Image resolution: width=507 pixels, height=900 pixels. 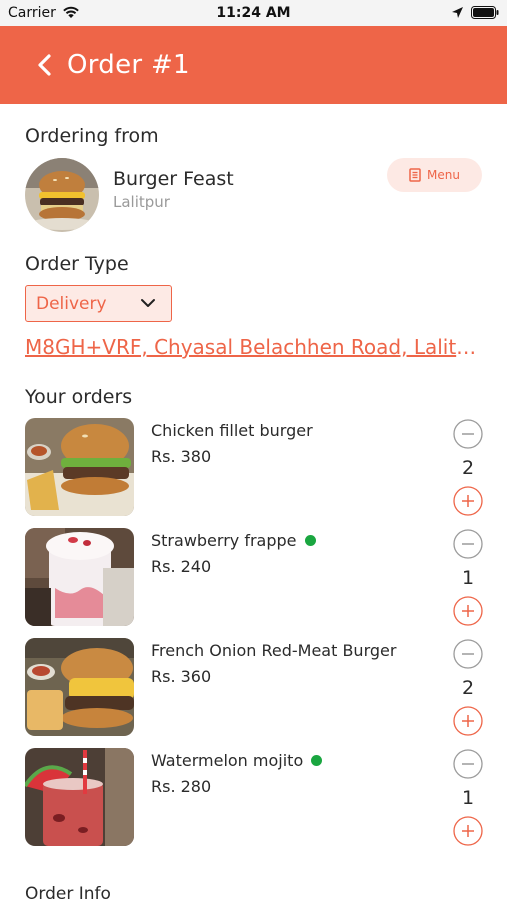 I want to click on item-name-row: Chicken fillet burger, so click(x=232, y=430).